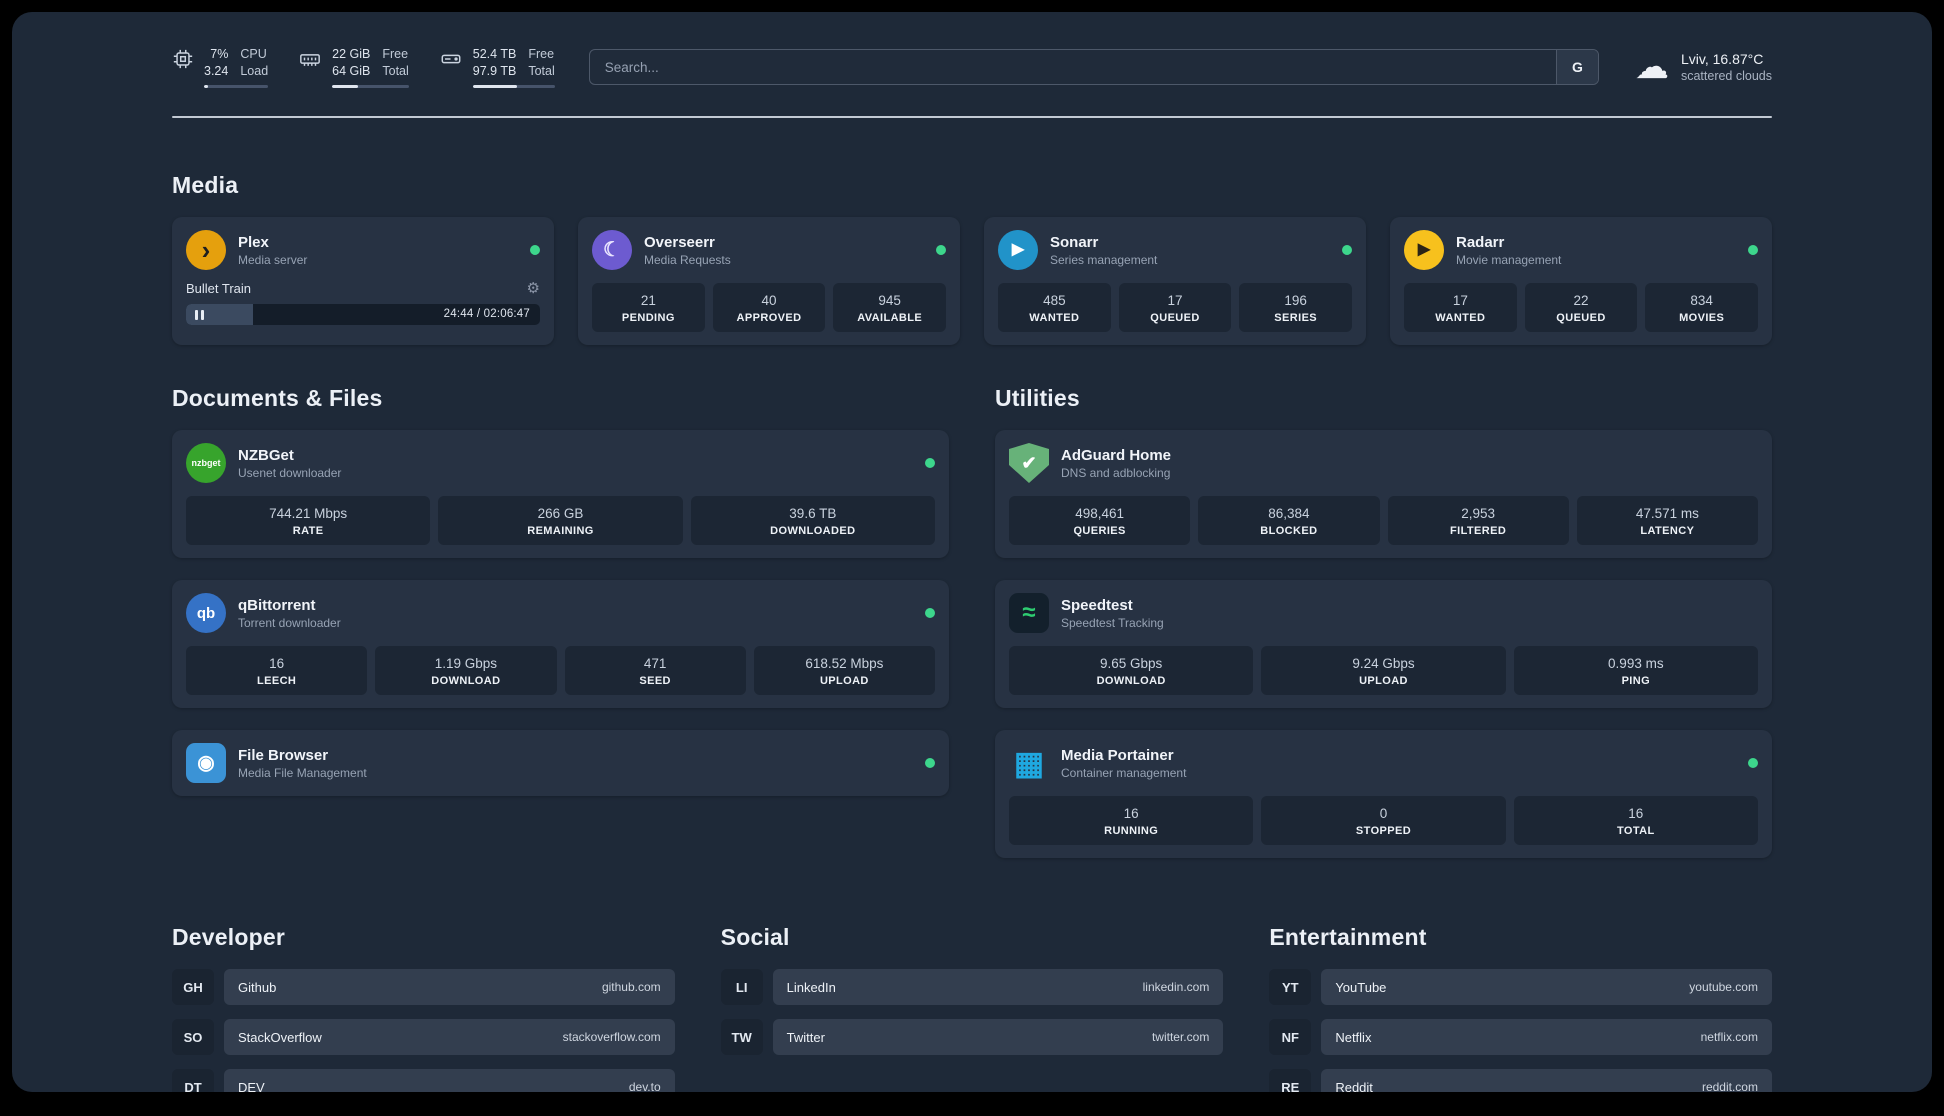  I want to click on stat-value: 21, so click(648, 300).